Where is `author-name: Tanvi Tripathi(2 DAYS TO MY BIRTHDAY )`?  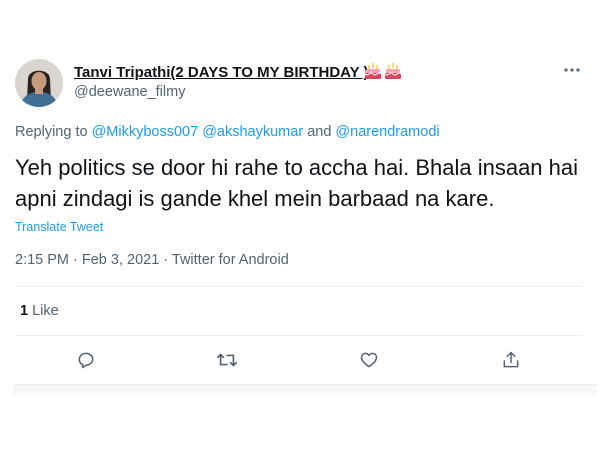
author-name: Tanvi Tripathi(2 DAYS TO MY BIRTHDAY ) is located at coordinates (221, 72).